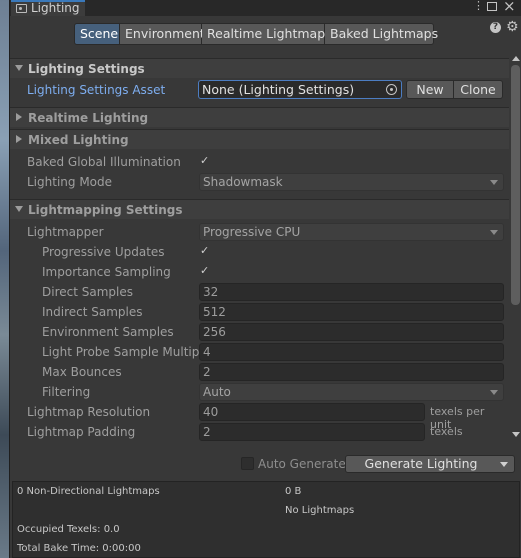  What do you see at coordinates (381, 34) in the screenshot?
I see `tab-baked-lightmaps: Baked Lightmaps` at bounding box center [381, 34].